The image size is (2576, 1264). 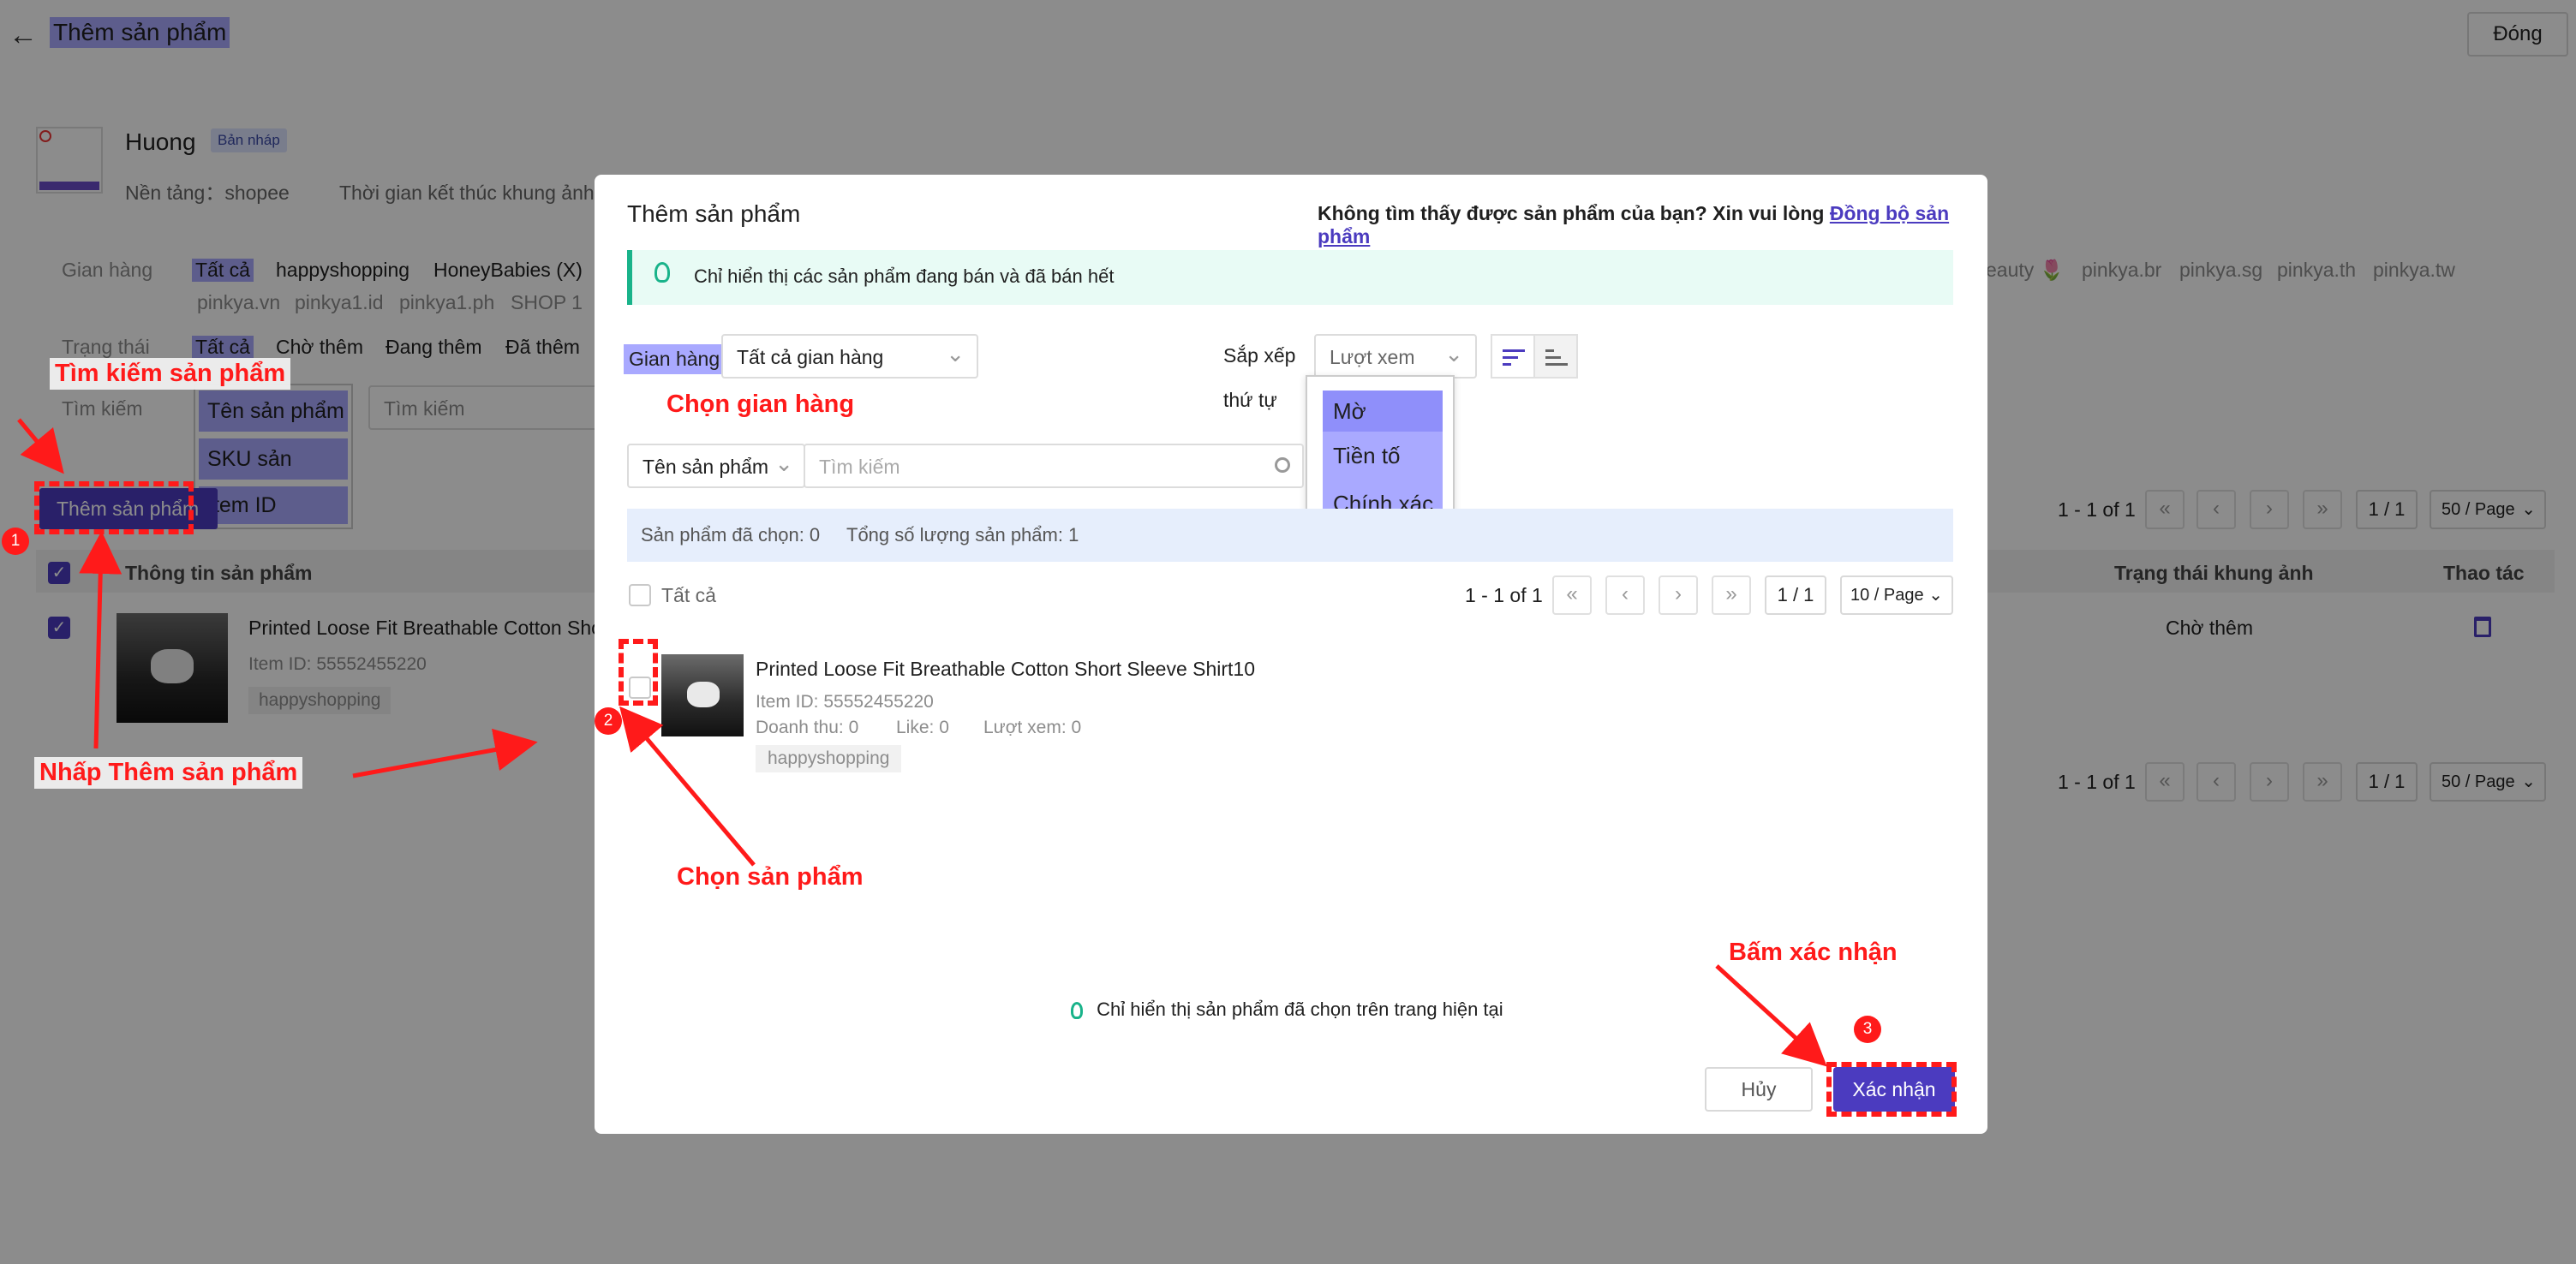 What do you see at coordinates (445, 753) in the screenshot?
I see `arrow-to-modal` at bounding box center [445, 753].